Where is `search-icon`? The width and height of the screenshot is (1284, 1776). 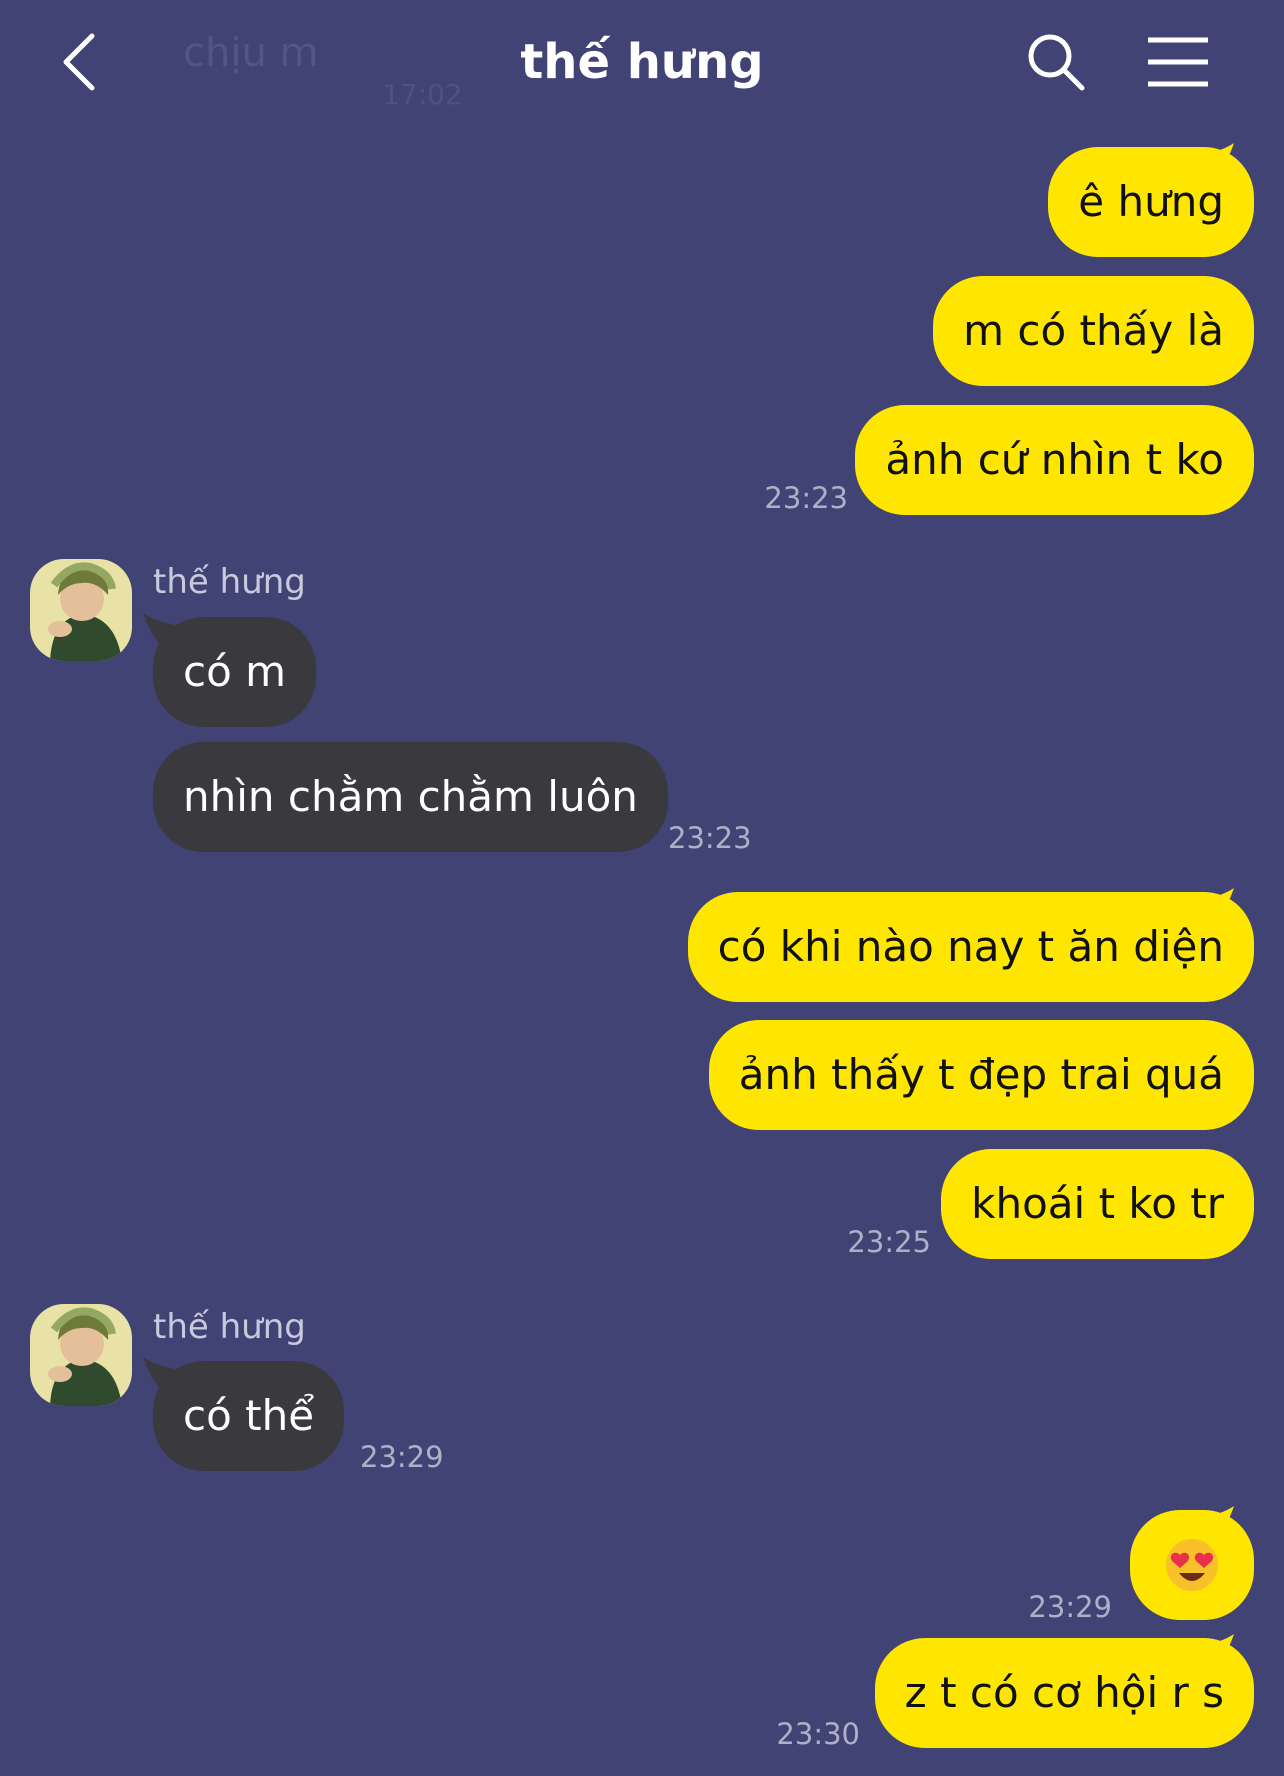
search-icon is located at coordinates (1056, 62).